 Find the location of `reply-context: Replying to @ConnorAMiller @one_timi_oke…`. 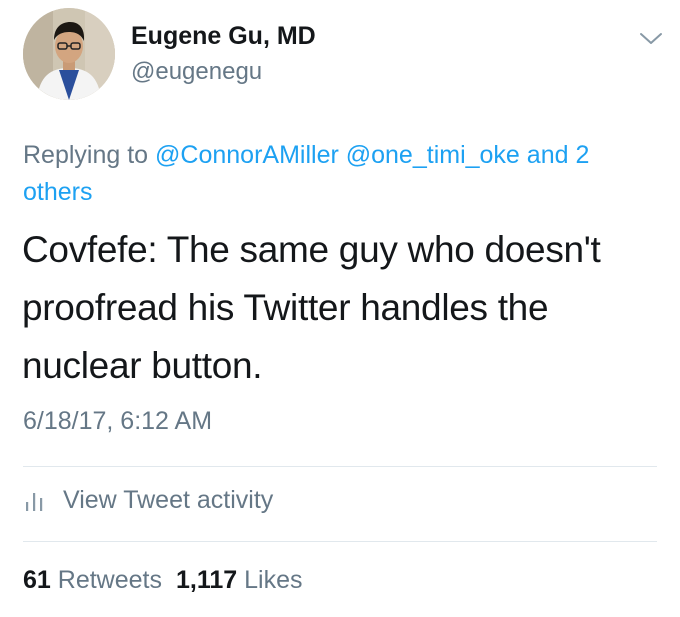

reply-context: Replying to @ConnorAMiller @one_timi_oke… is located at coordinates (343, 174).